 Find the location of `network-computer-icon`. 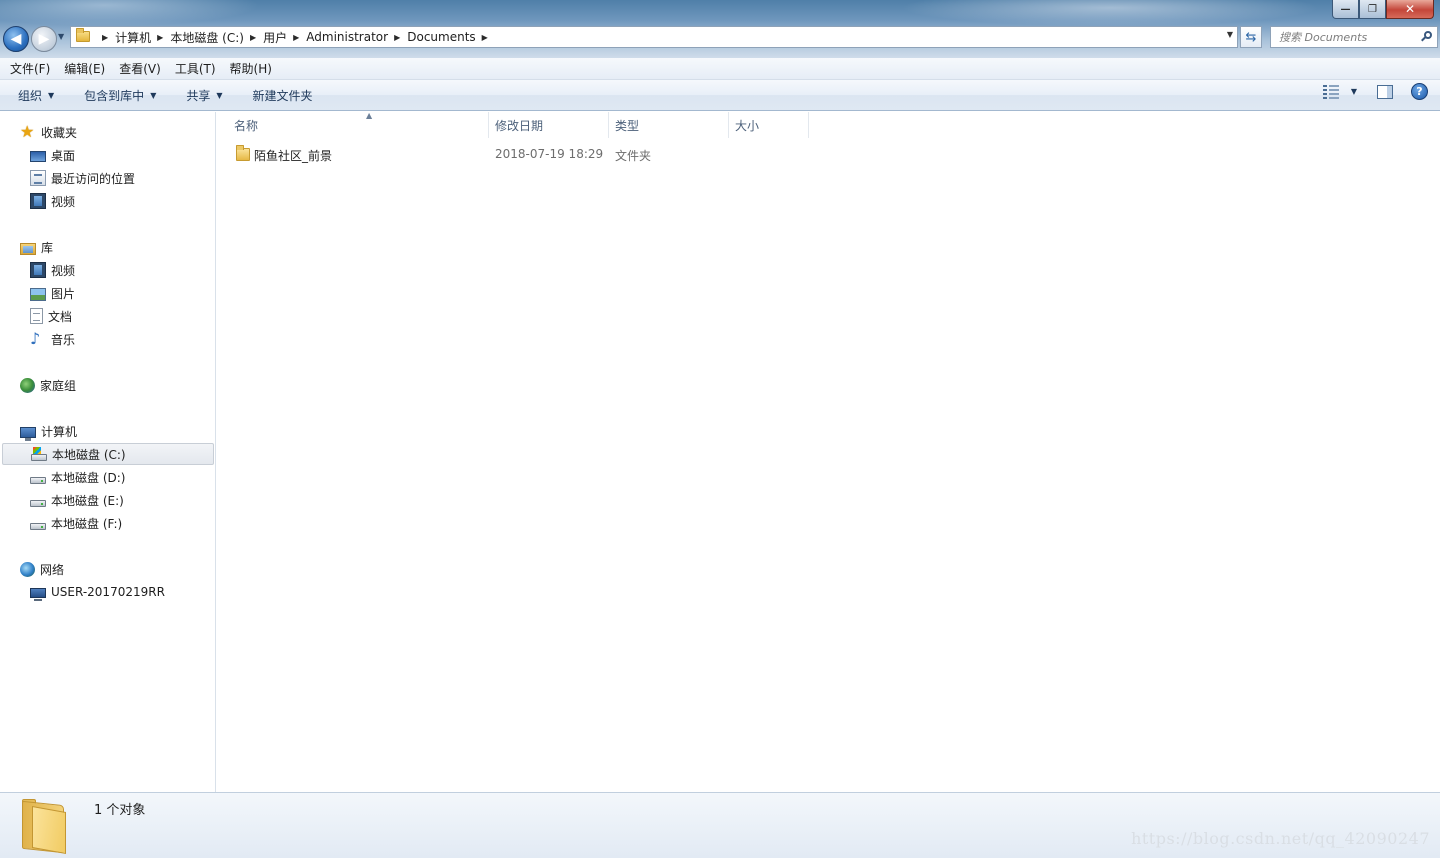

network-computer-icon is located at coordinates (38, 594).